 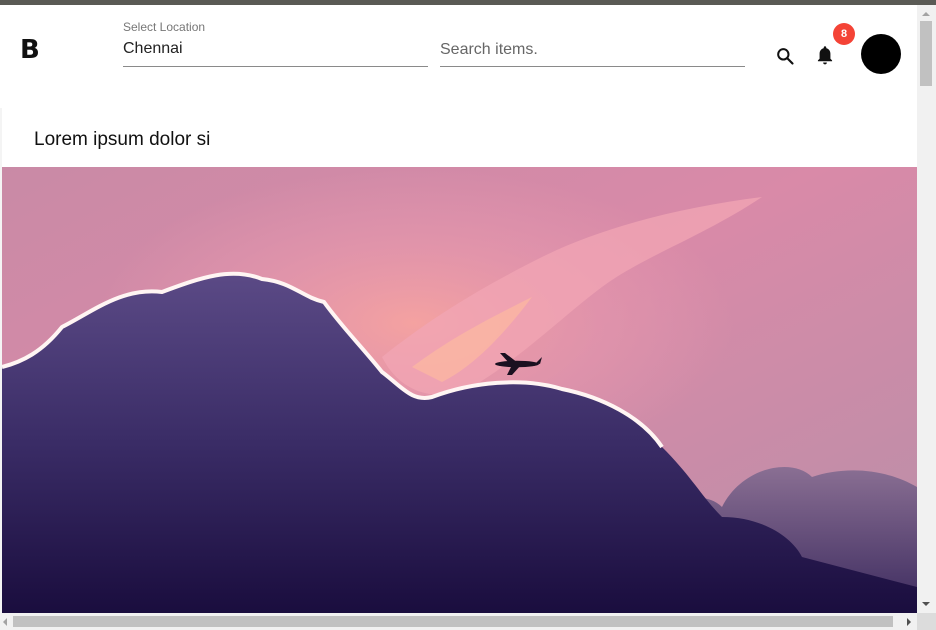 I want to click on scroll-right-arrow-icon, so click(x=909, y=622).